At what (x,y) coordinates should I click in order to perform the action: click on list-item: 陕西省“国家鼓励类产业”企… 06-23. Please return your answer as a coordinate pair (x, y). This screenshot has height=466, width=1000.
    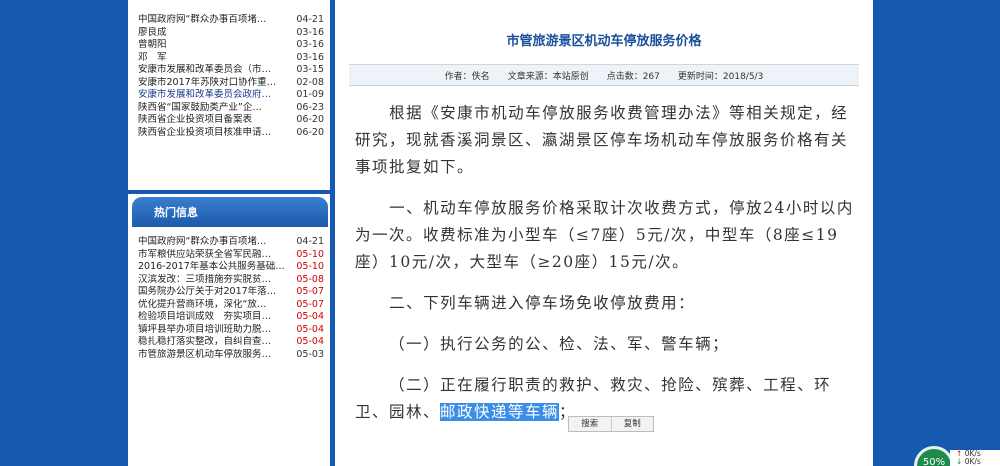
    Looking at the image, I should click on (231, 108).